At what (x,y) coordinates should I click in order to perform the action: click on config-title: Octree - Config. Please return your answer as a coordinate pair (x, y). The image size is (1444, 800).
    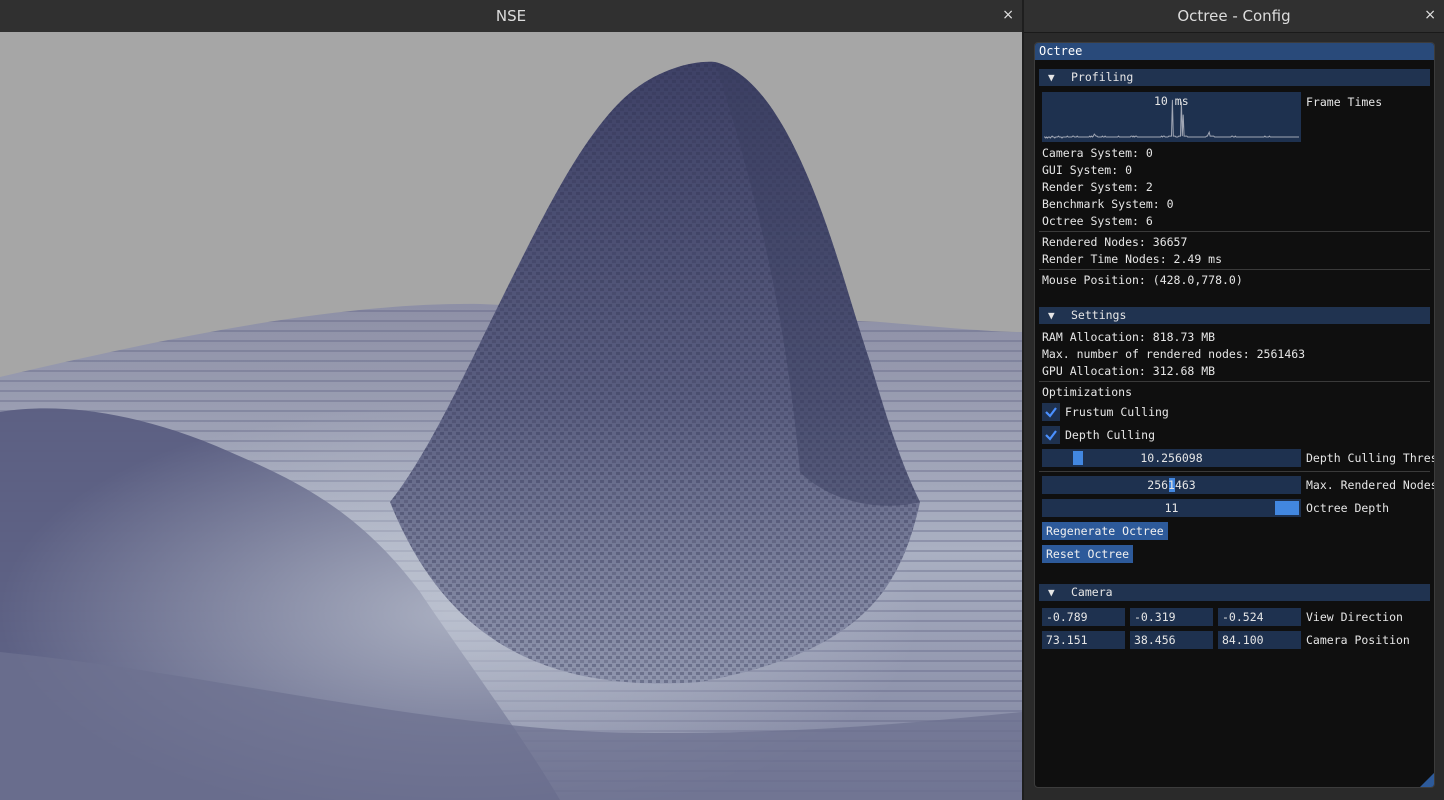
    Looking at the image, I should click on (1234, 16).